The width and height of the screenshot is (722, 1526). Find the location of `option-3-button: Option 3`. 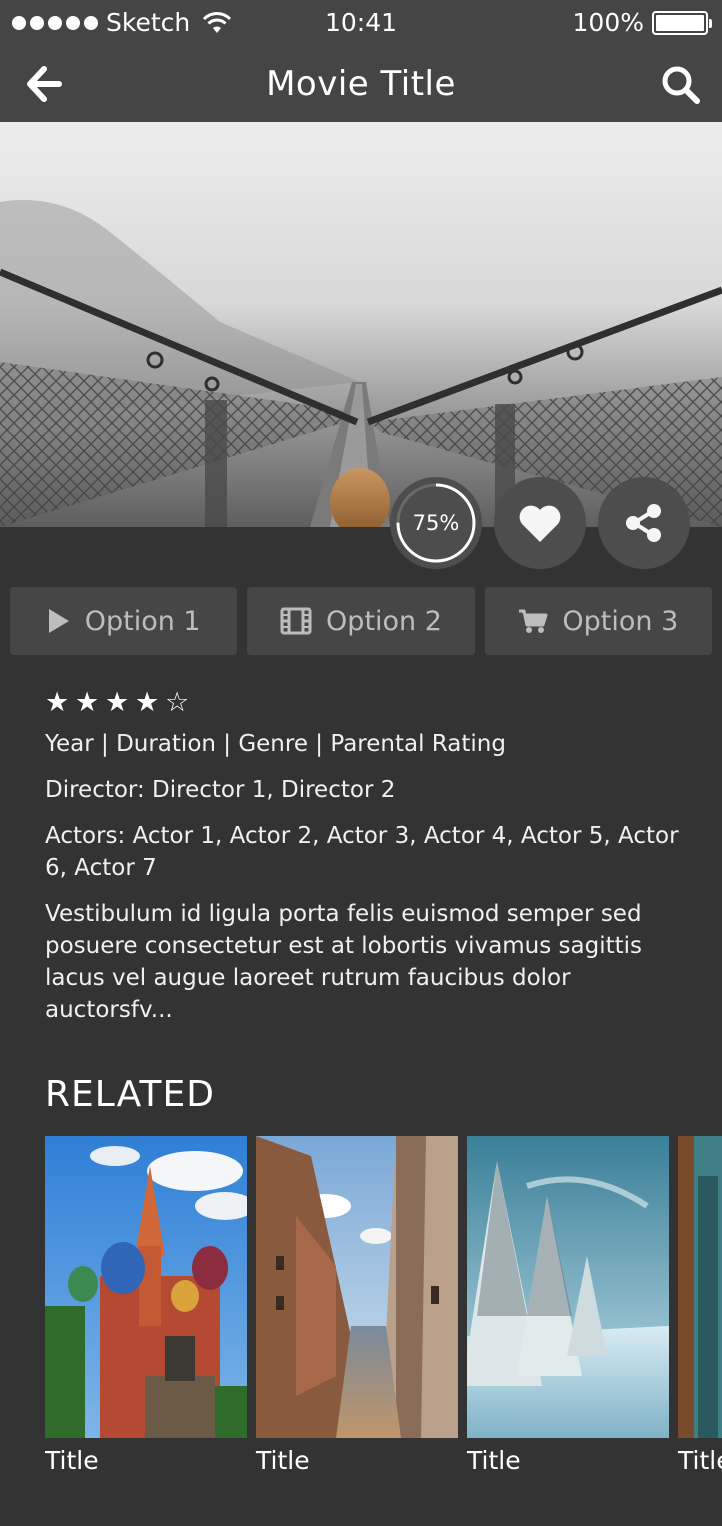

option-3-button: Option 3 is located at coordinates (598, 621).